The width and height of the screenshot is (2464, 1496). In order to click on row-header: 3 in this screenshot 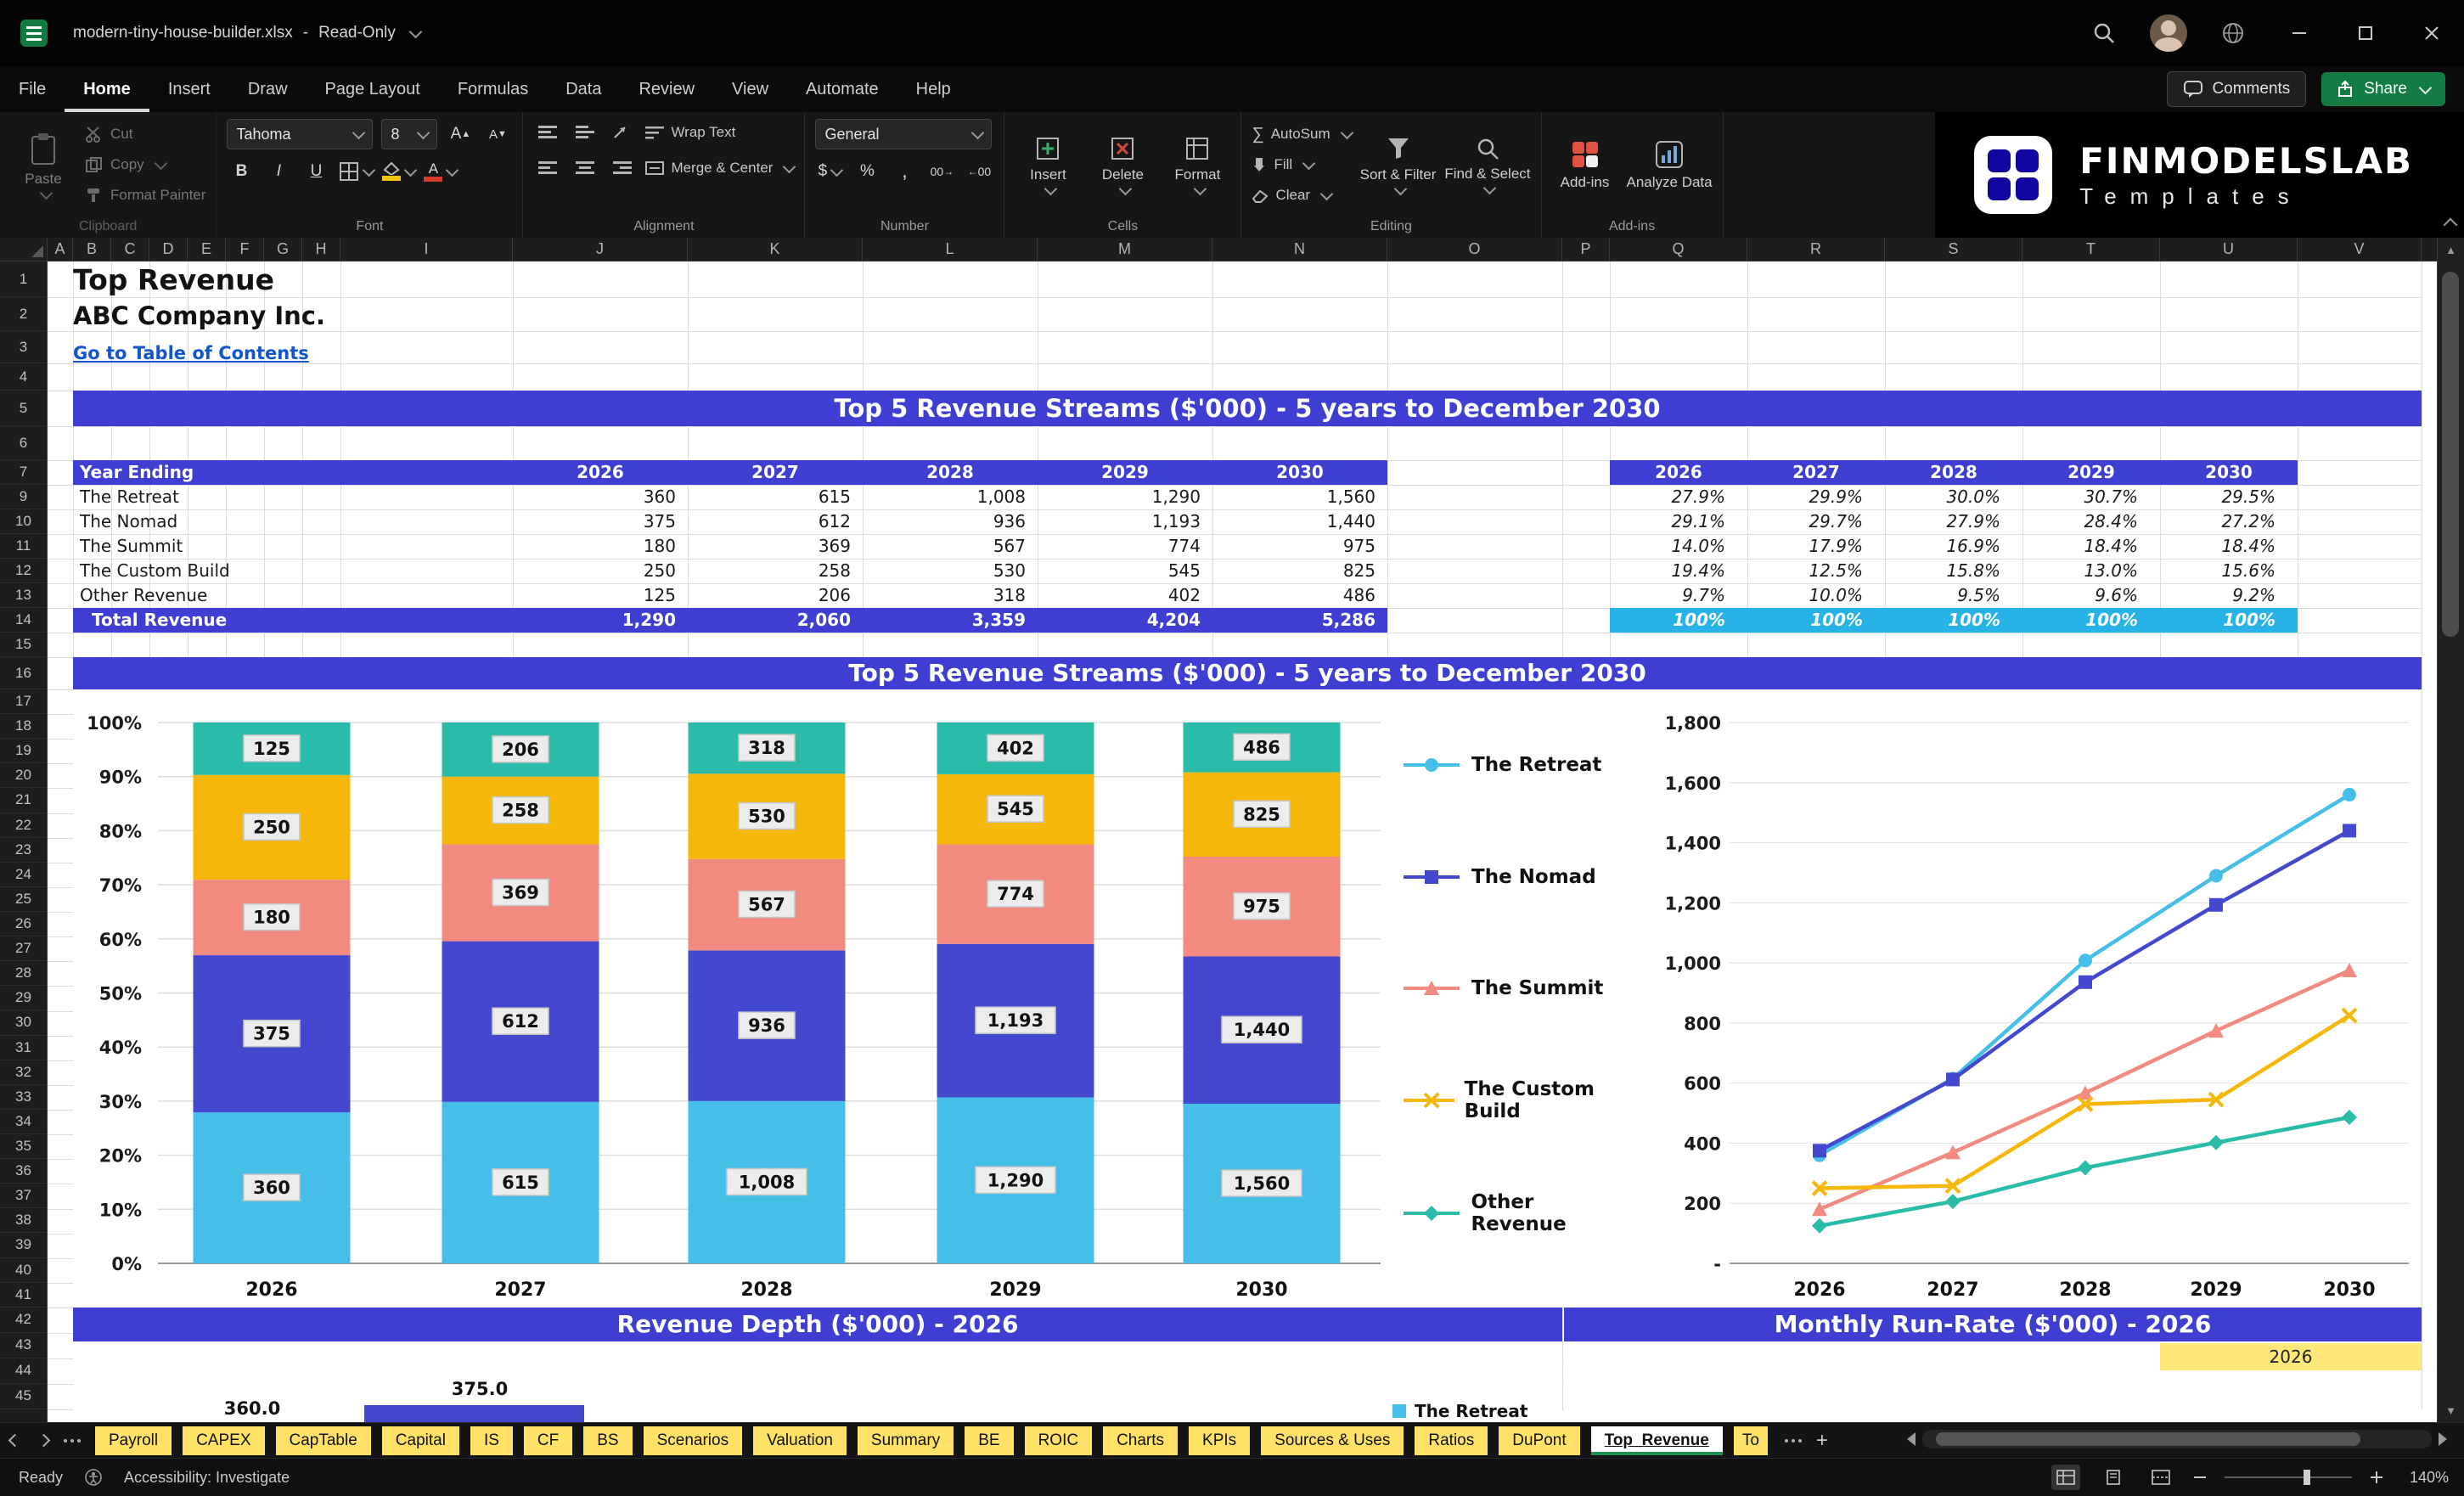, I will do `click(23, 347)`.